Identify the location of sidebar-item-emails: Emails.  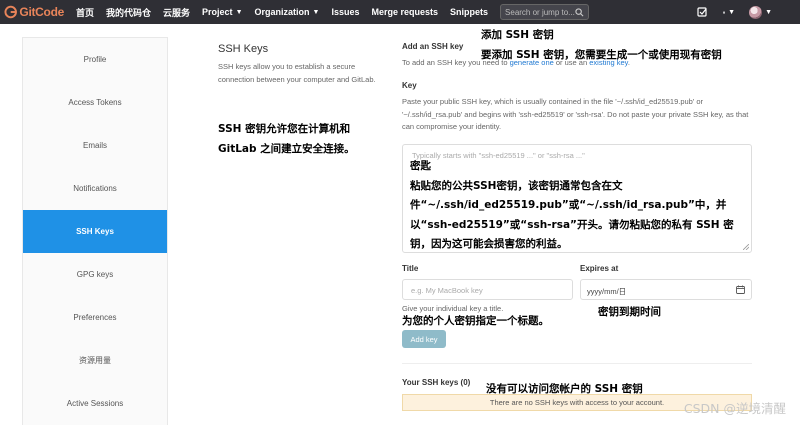
(95, 145).